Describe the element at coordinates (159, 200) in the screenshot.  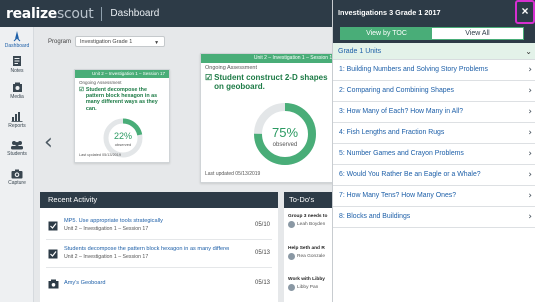
I see `recent-activity-title: Recent Activity` at that location.